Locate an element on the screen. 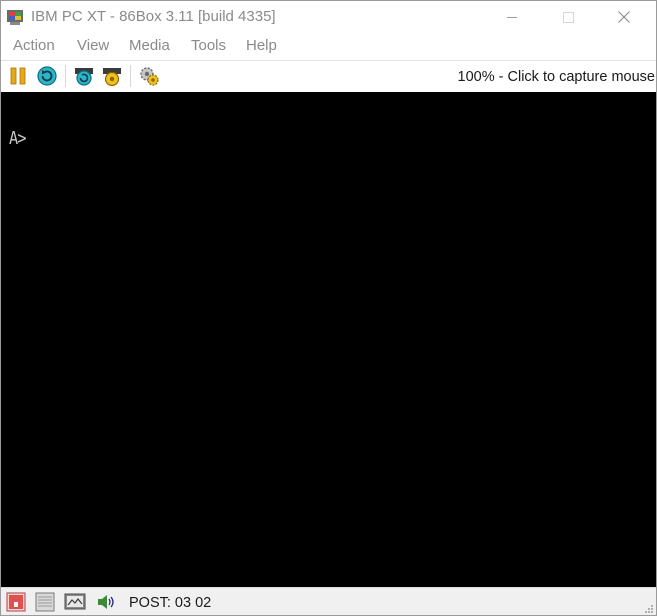 Image resolution: width=657 pixels, height=616 pixels. window-title: IBM PC XT - 86Box 3.11 [build 4335] is located at coordinates (153, 16).